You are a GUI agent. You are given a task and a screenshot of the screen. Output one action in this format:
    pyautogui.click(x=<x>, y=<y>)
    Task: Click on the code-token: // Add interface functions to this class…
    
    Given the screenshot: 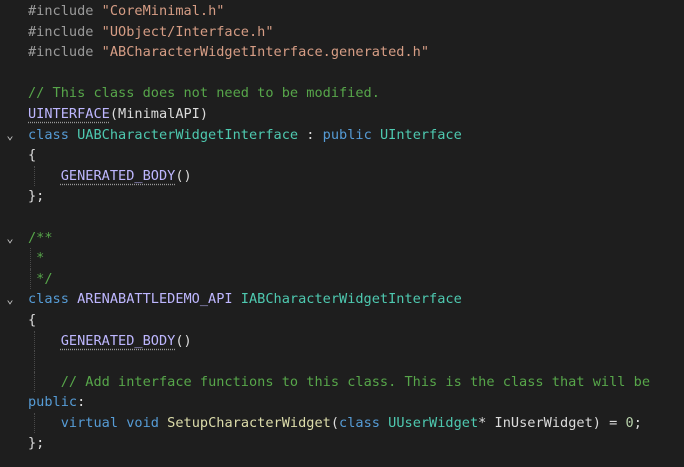 What is the action you would take?
    pyautogui.click(x=355, y=381)
    